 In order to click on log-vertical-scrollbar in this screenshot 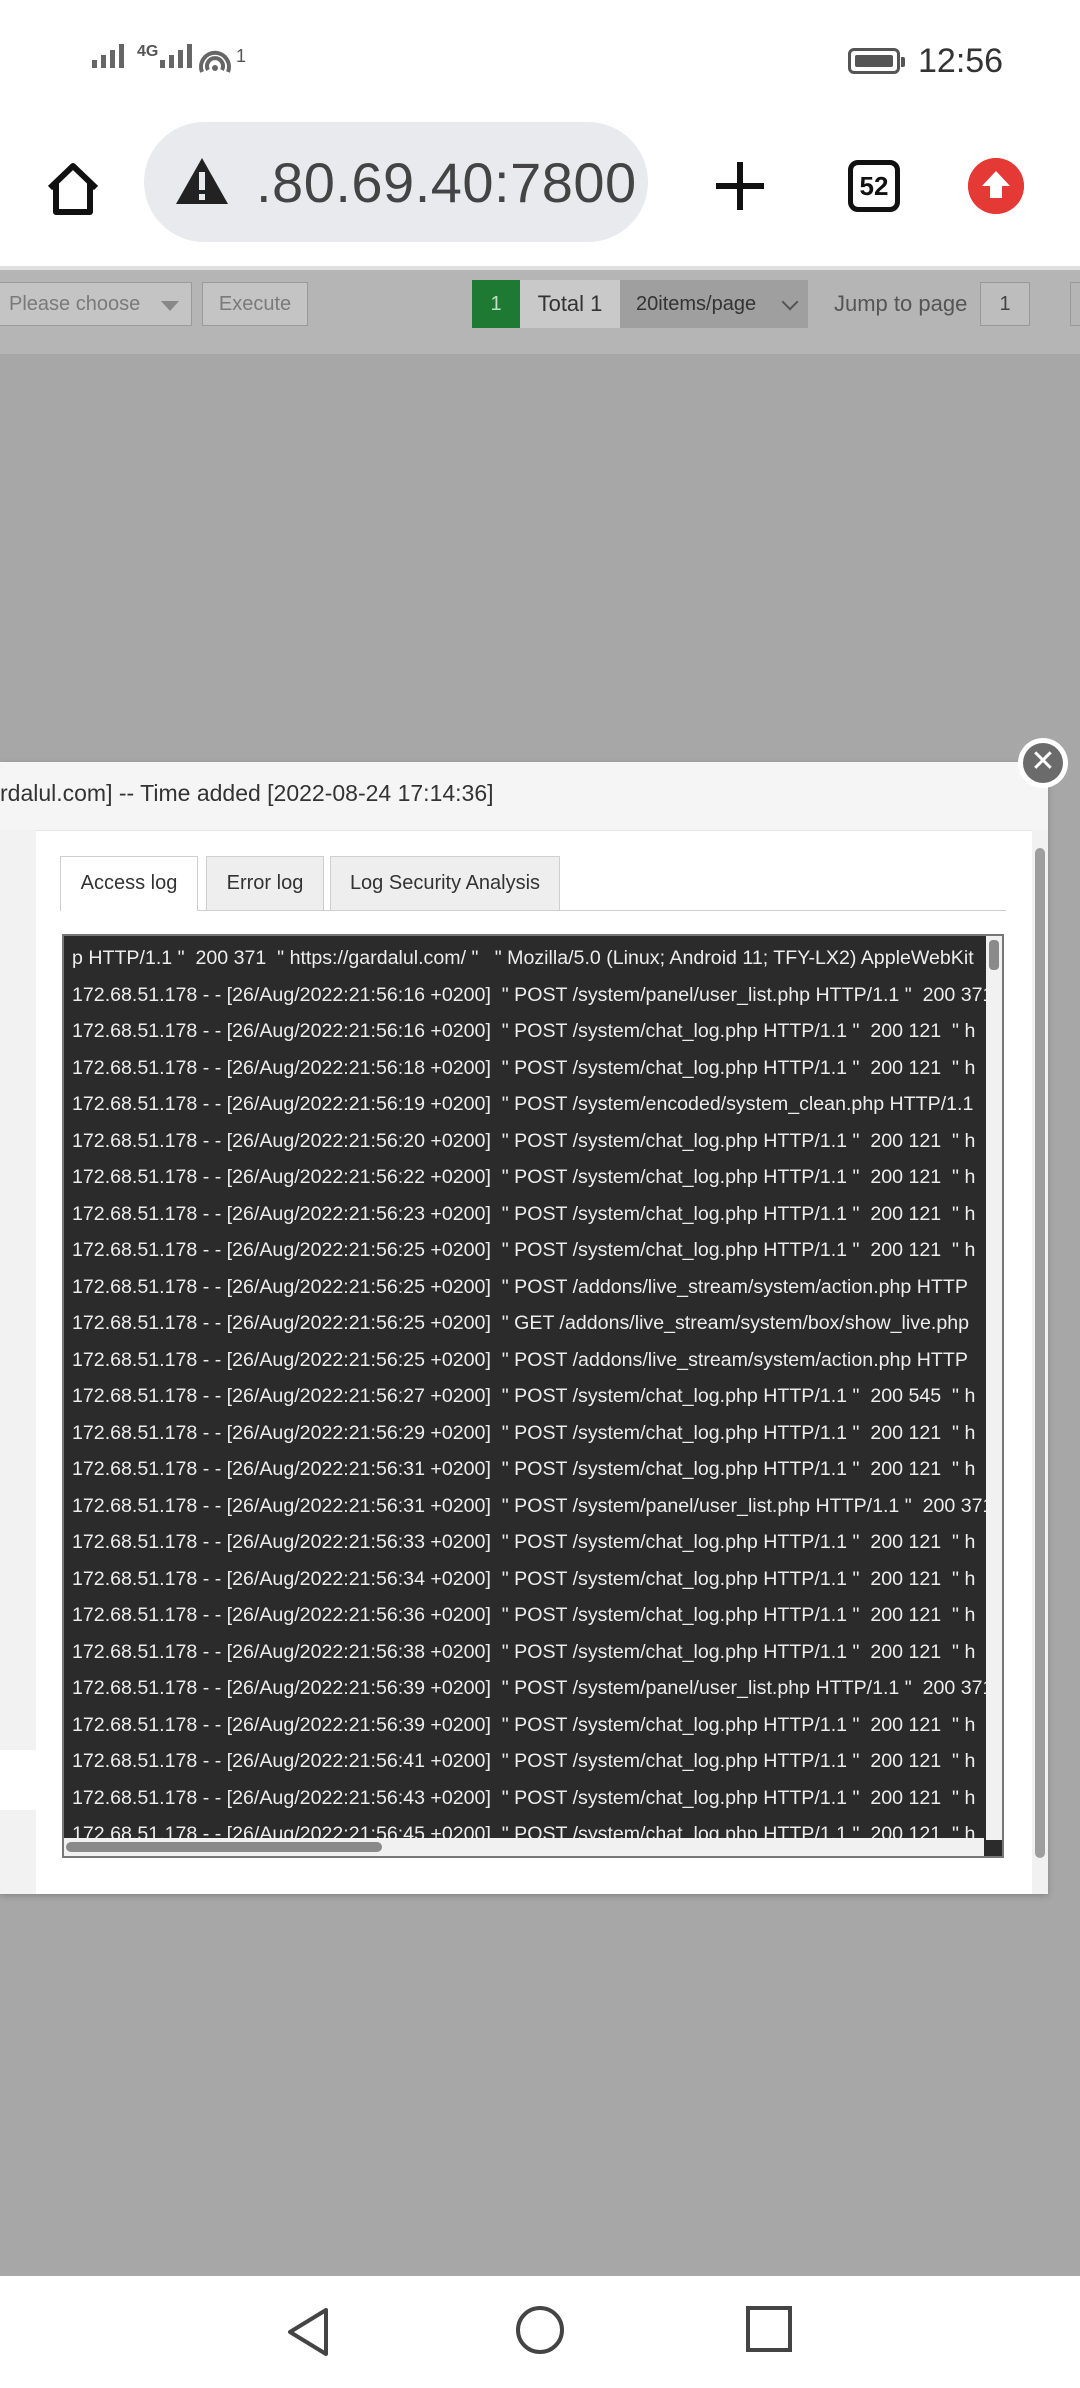, I will do `click(994, 1388)`.